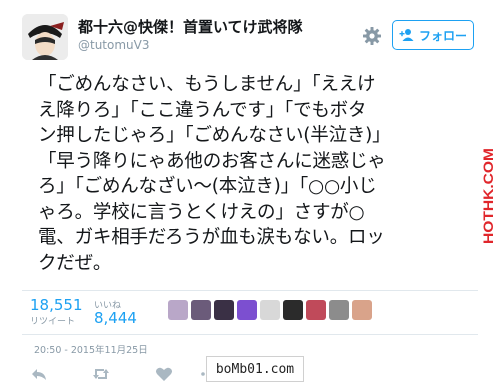 Image resolution: width=500 pixels, height=388 pixels. Describe the element at coordinates (201, 212) in the screenshot. I see `tweet-line: ゃろ。学校に言うとくけえの」さすが○` at that location.